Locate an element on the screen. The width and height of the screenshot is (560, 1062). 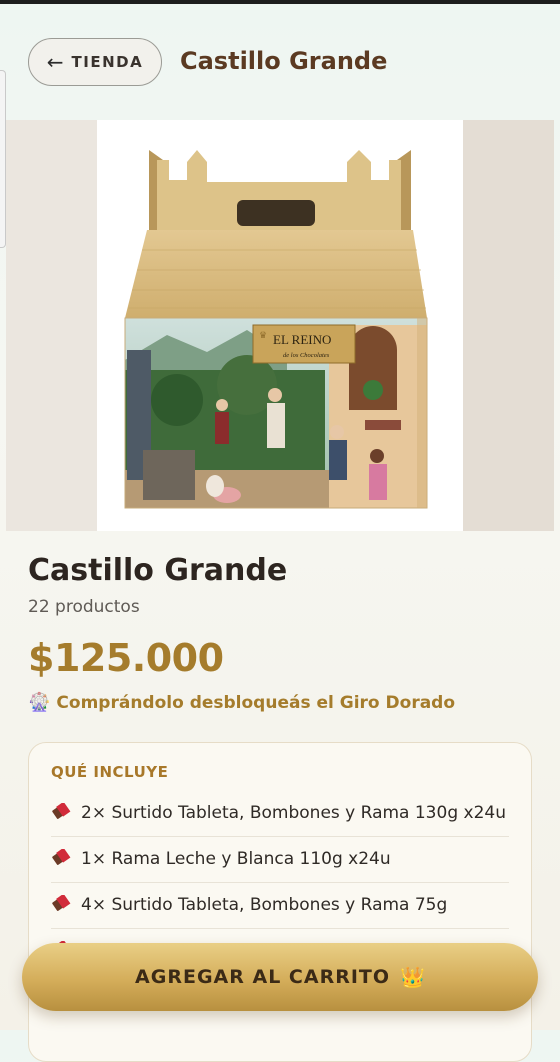
list-item: 1× Rama Leche y Blanca 110g x24u is located at coordinates (280, 860).